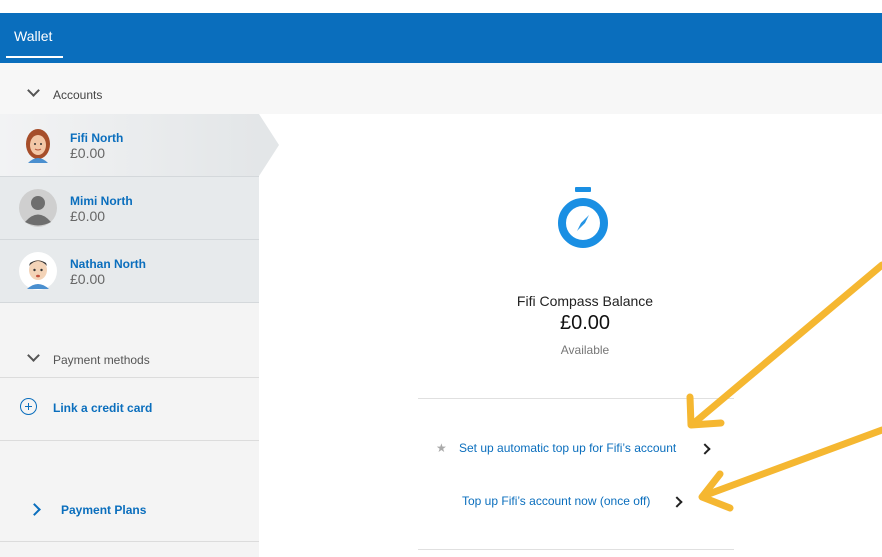 The image size is (882, 557). I want to click on annotation-arrows, so click(784, 386).